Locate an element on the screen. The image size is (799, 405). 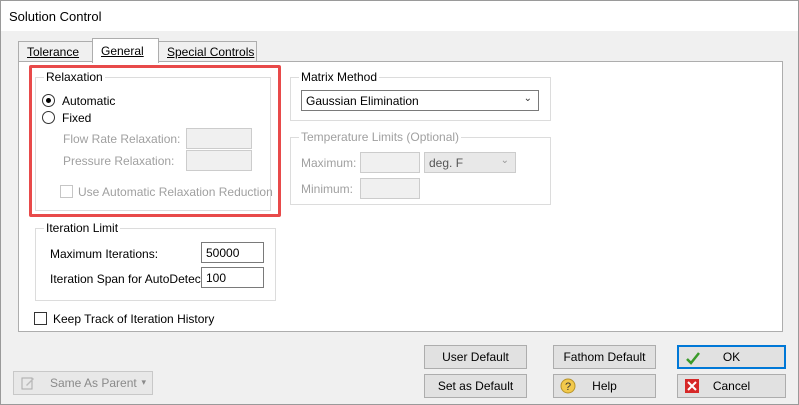
fathom-default-label: Fathom Default is located at coordinates (604, 357).